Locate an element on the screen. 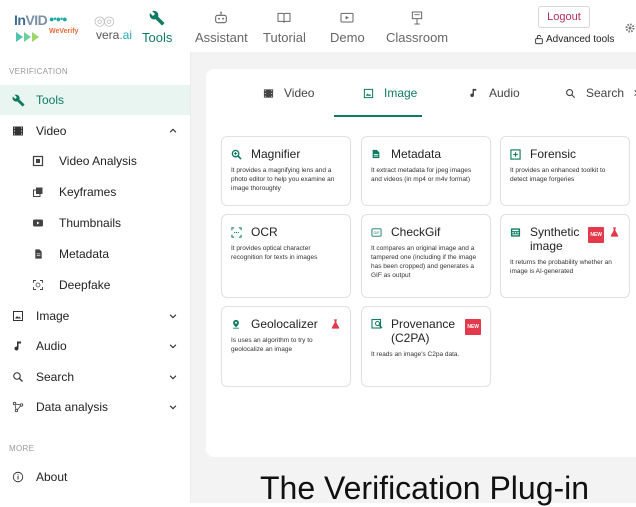 This screenshot has height=507, width=636. sidebar-item-video: Video is located at coordinates (95, 131).